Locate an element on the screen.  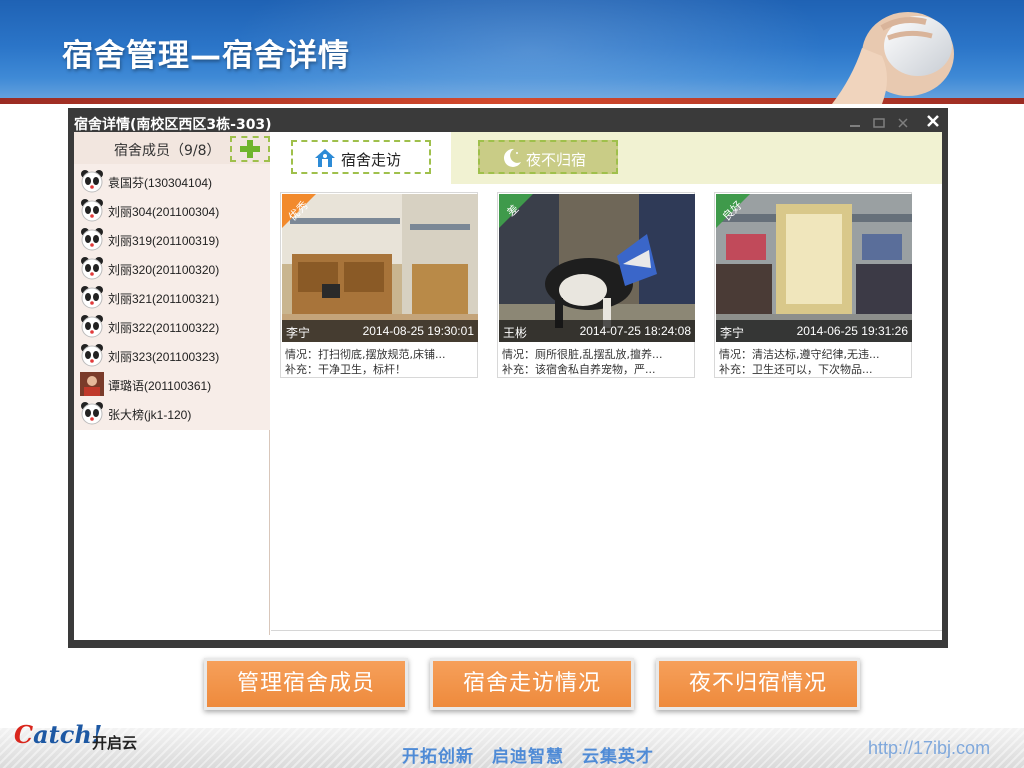
member-item: 张大榜(jk1-120) is located at coordinates (173, 413).